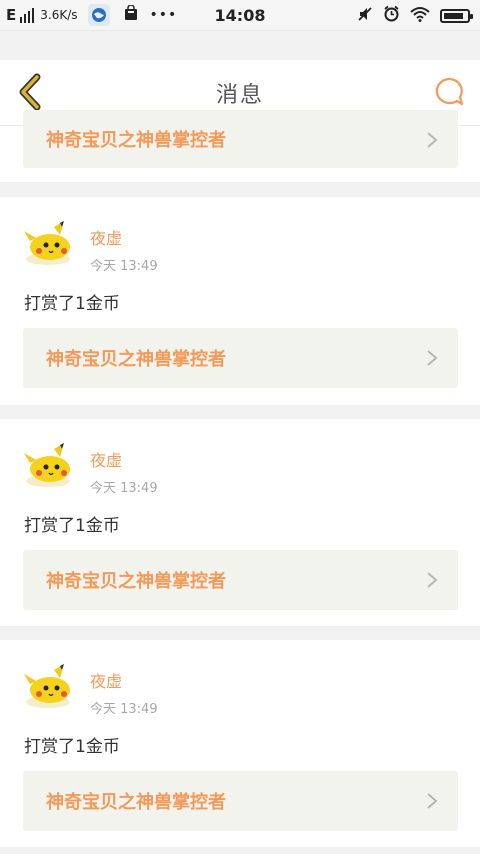 The width and height of the screenshot is (480, 854). I want to click on bag-icon, so click(131, 14).